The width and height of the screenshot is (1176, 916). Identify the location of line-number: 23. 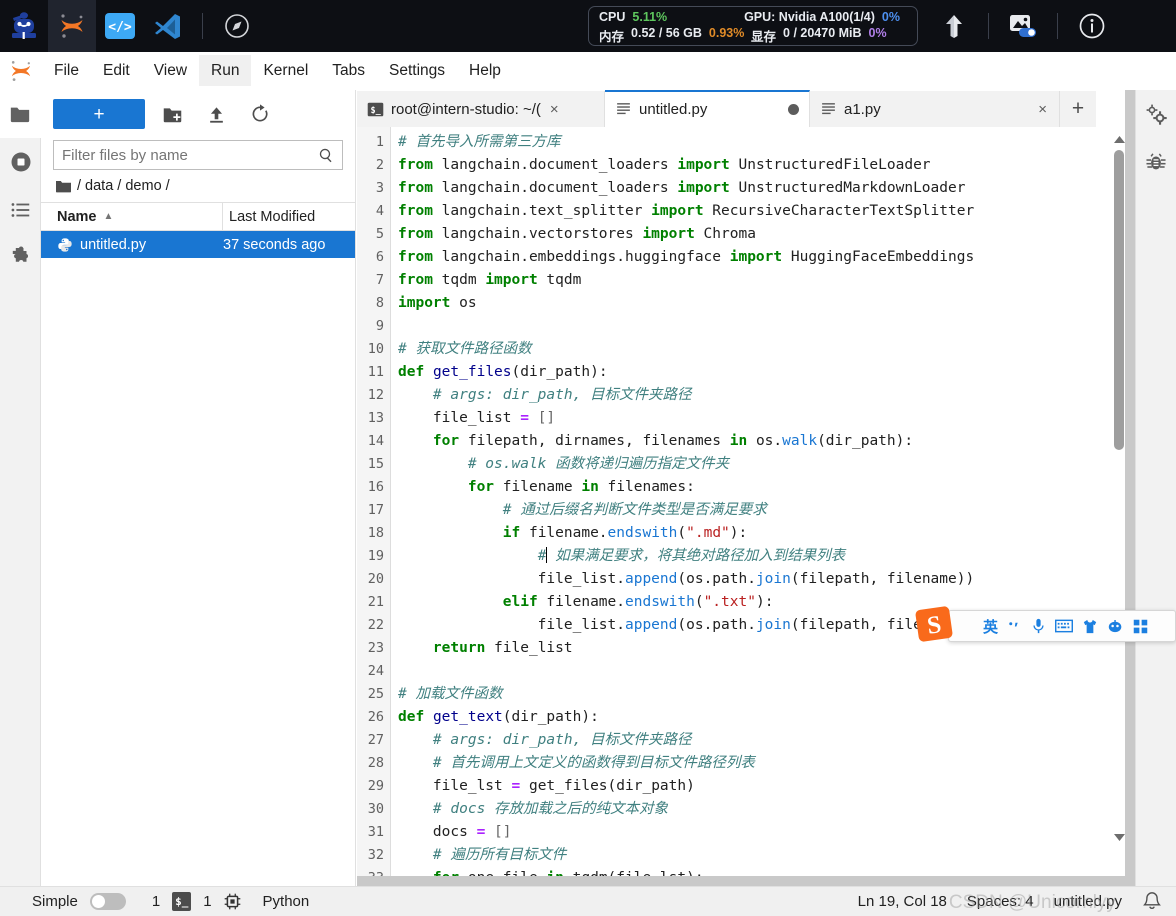
(375, 648).